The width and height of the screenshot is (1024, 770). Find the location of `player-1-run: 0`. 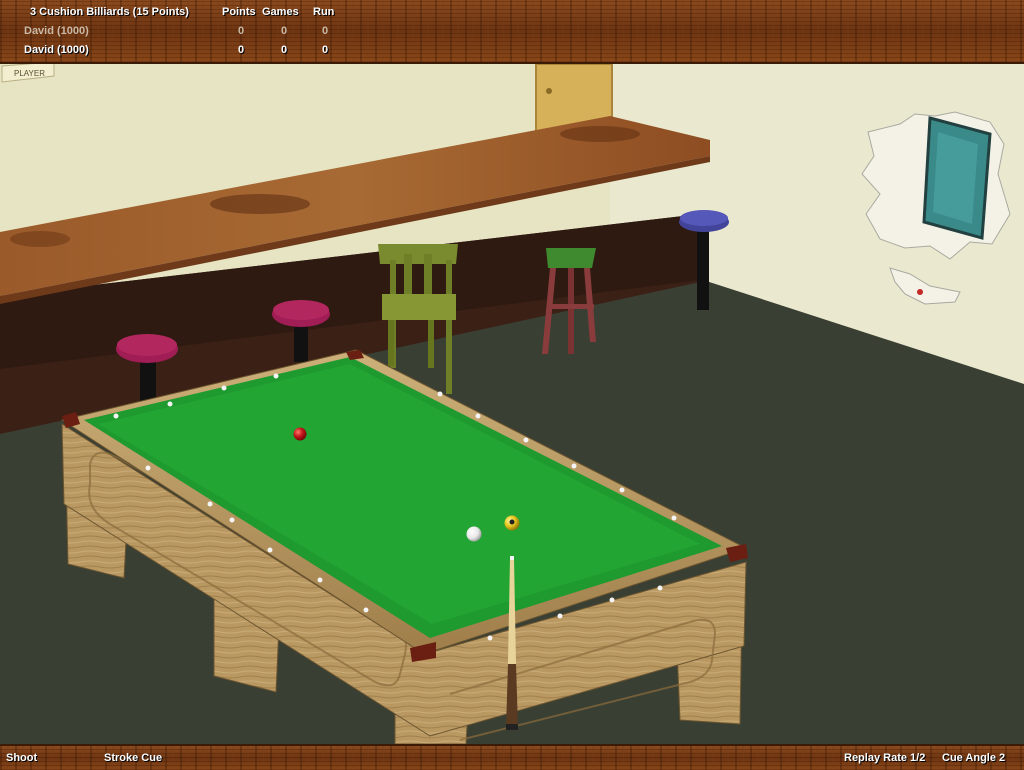

player-1-run: 0 is located at coordinates (325, 31).